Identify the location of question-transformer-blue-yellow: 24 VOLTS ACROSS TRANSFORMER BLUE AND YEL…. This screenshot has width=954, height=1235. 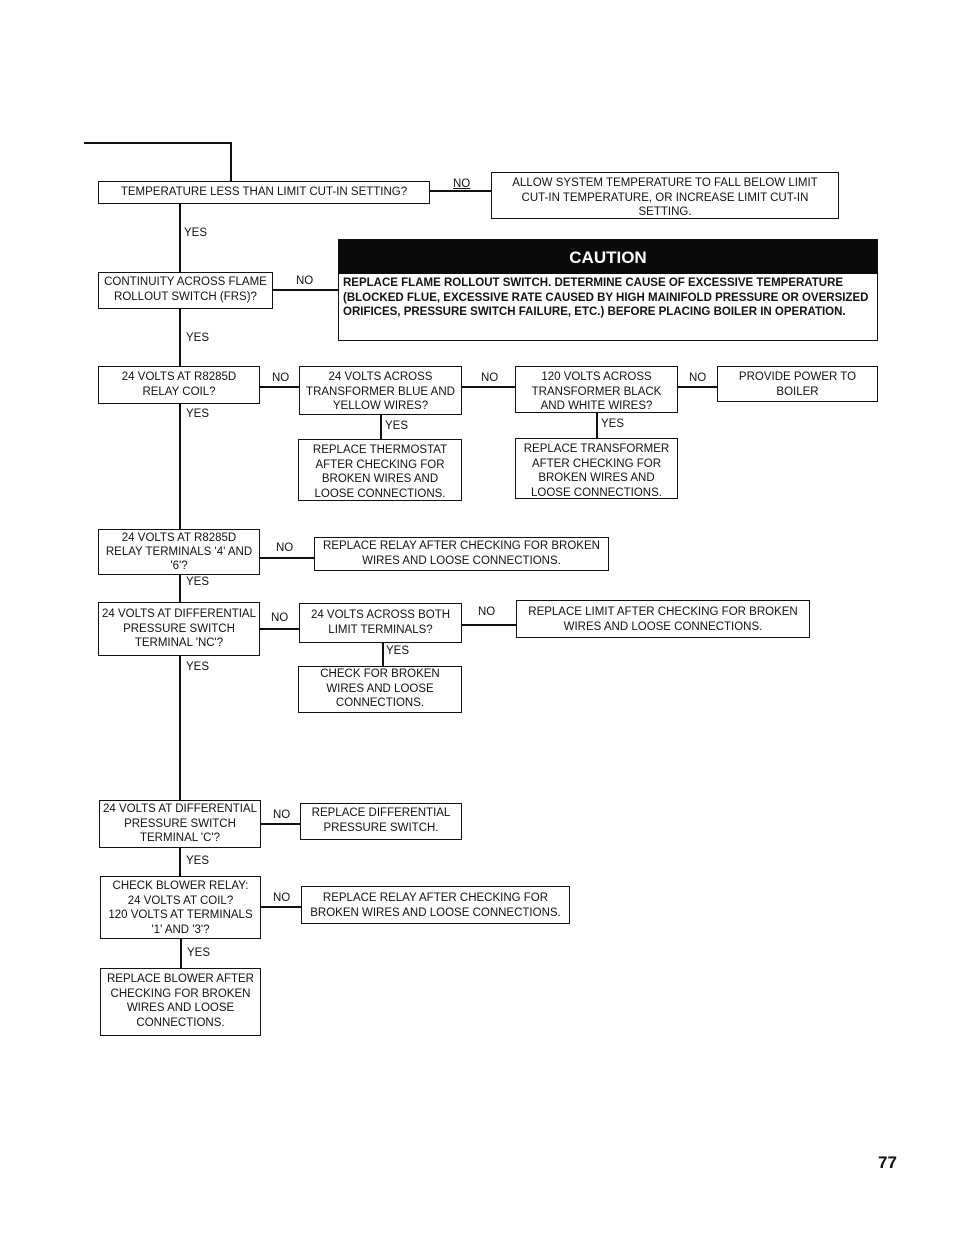
(380, 390).